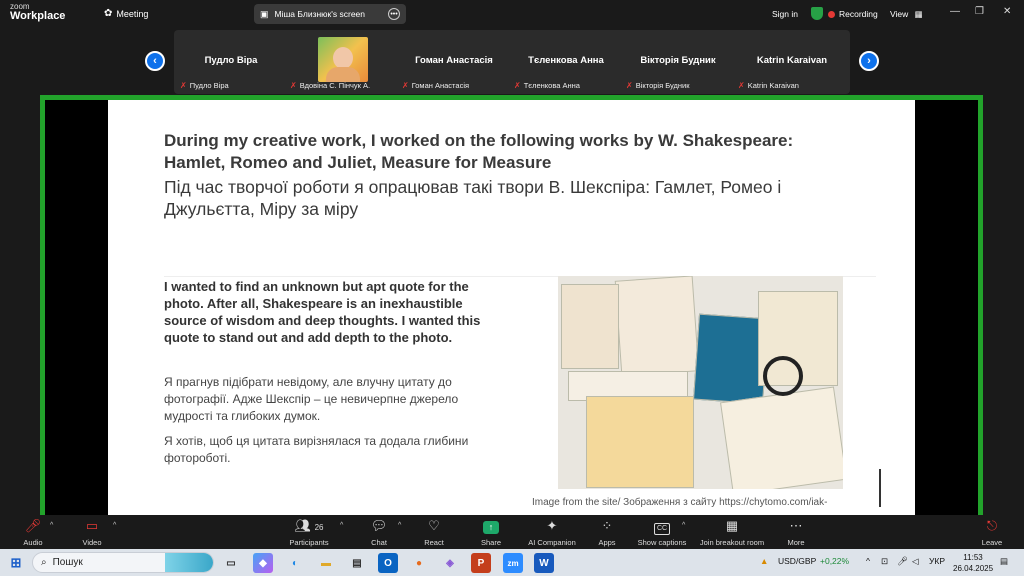 This screenshot has width=1024, height=576. What do you see at coordinates (67, 562) in the screenshot?
I see `search-placeholder: Пошук` at bounding box center [67, 562].